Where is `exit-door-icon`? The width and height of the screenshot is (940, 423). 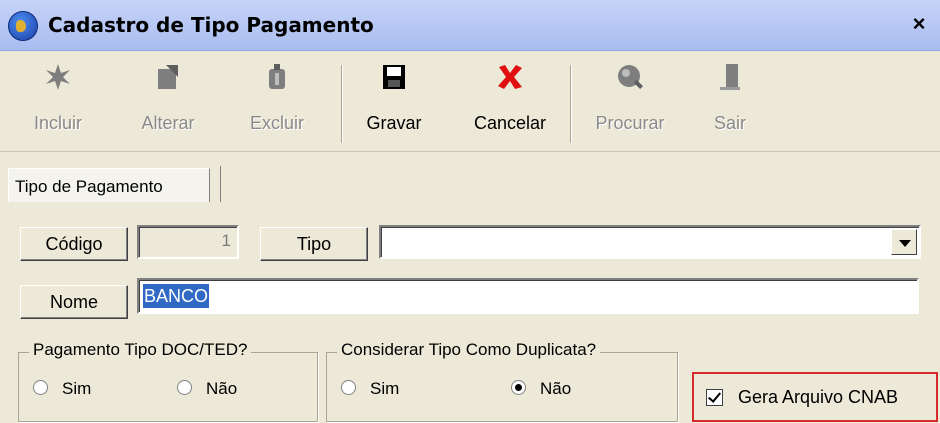 exit-door-icon is located at coordinates (730, 77).